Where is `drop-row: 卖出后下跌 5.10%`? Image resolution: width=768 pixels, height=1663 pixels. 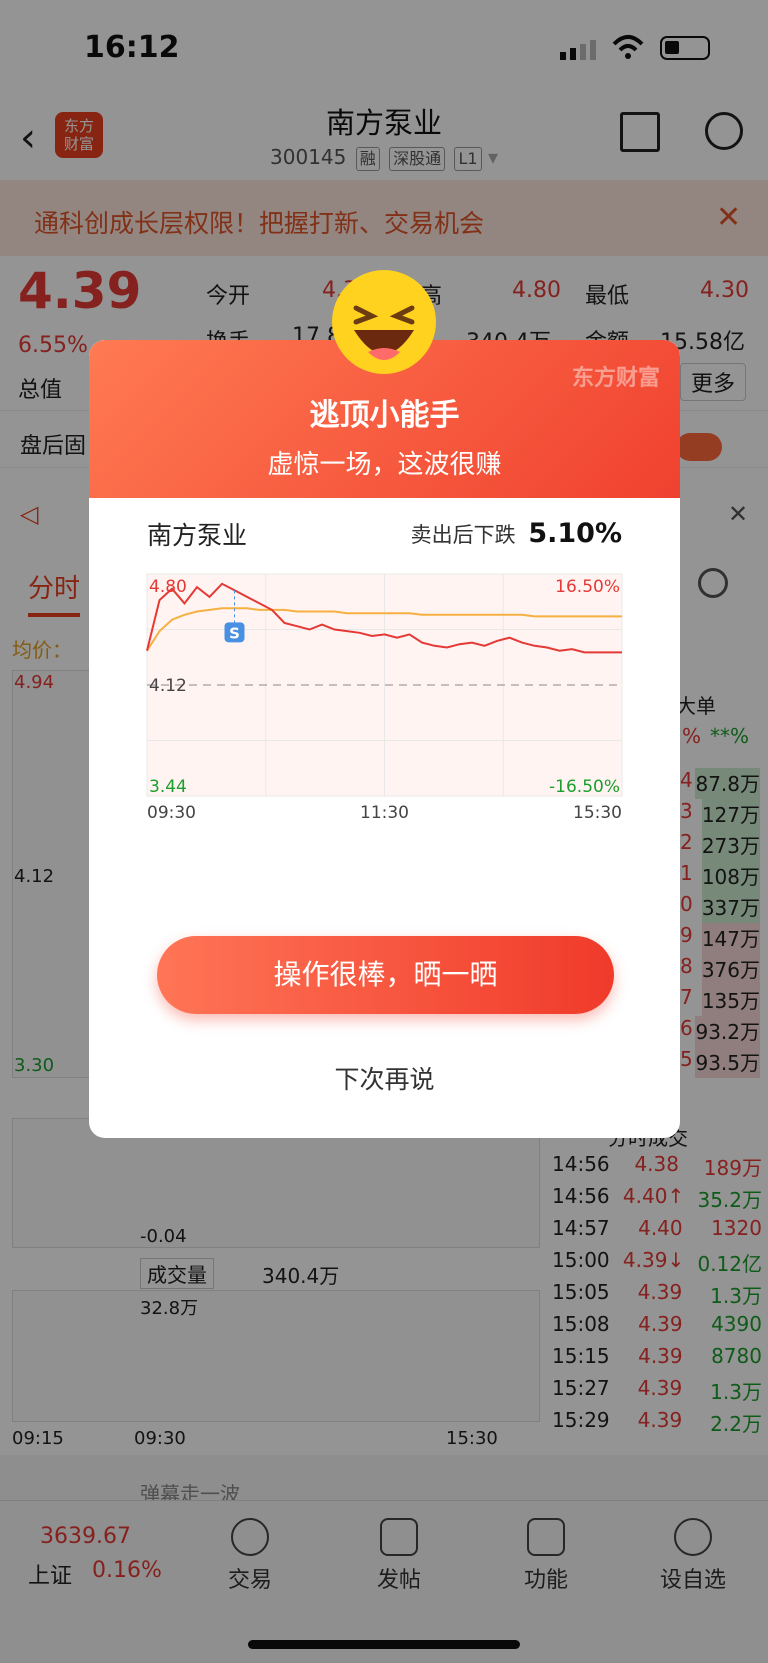 drop-row: 卖出后下跌 5.10% is located at coordinates (516, 533).